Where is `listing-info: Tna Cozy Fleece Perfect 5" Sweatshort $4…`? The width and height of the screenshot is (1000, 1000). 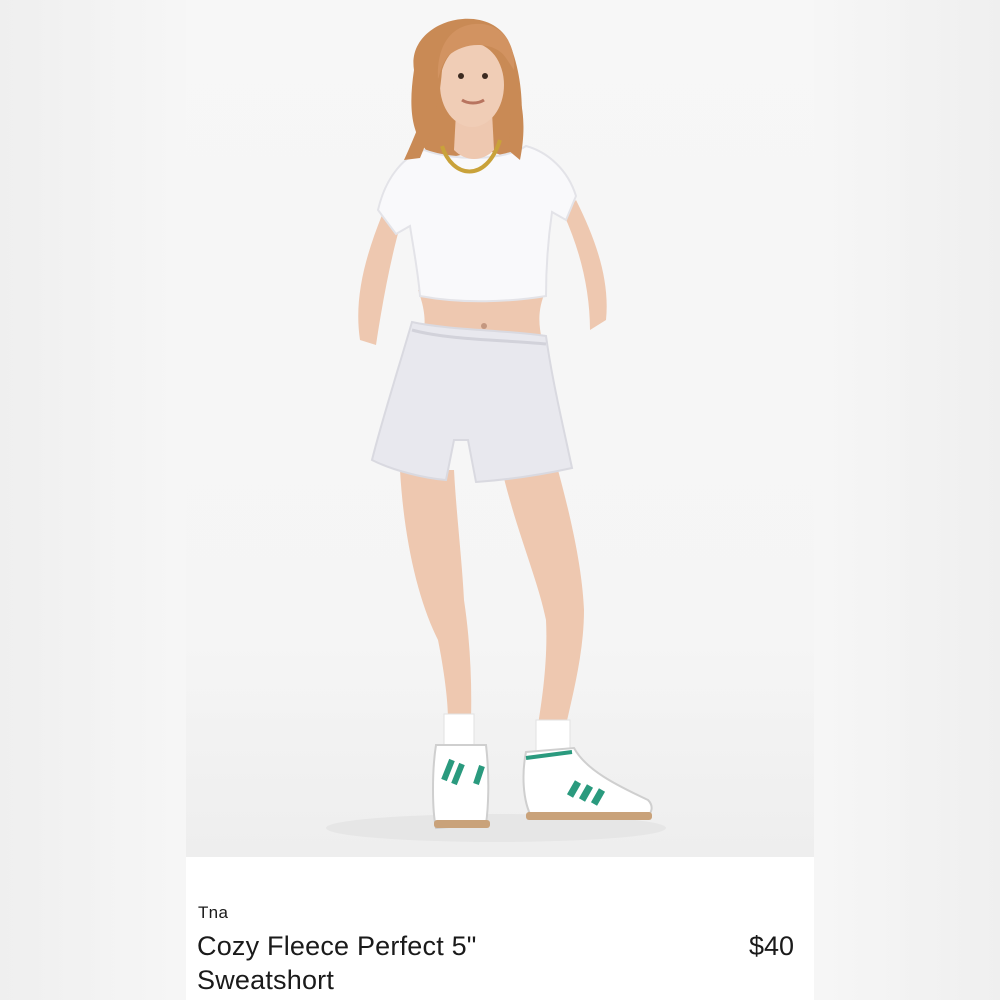
listing-info: Tna Cozy Fleece Perfect 5" Sweatshort $4… is located at coordinates (500, 928).